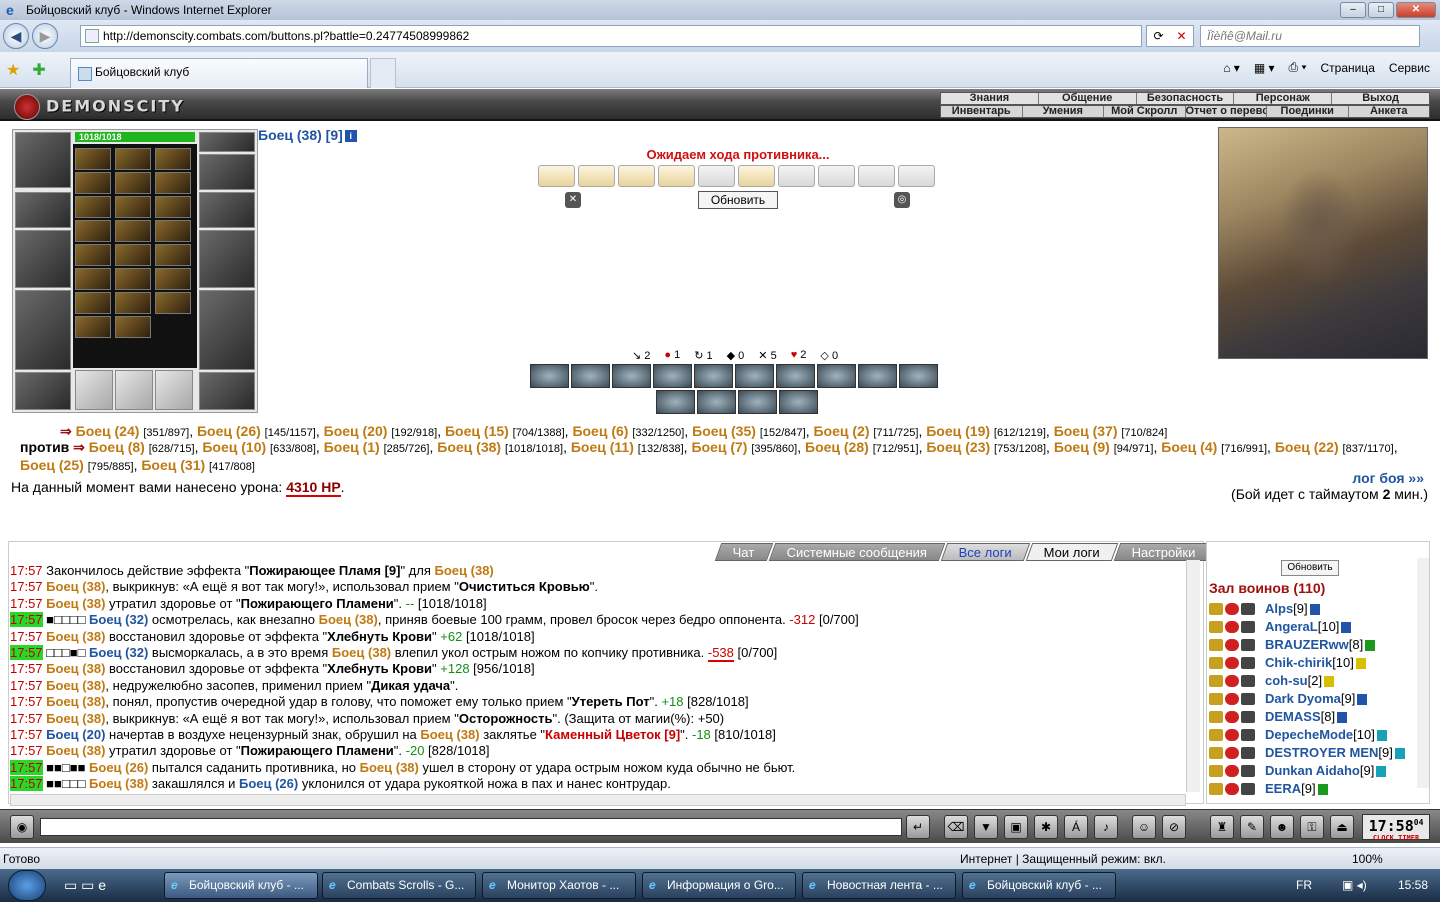 The height and width of the screenshot is (902, 1440). Describe the element at coordinates (1193, 676) in the screenshot. I see `log-scrollbar` at that location.